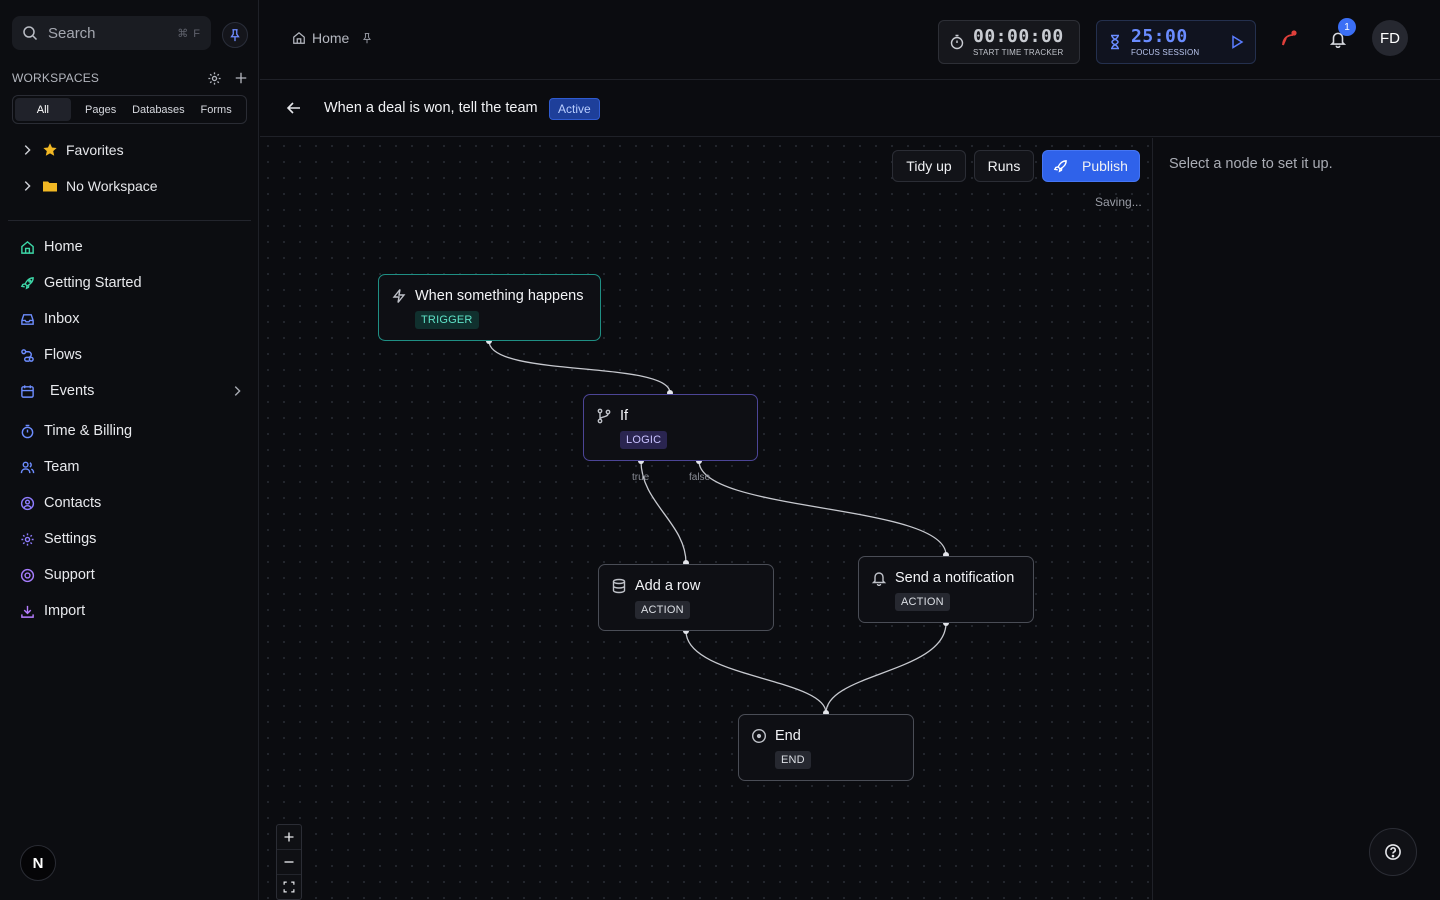 The image size is (1440, 900). What do you see at coordinates (112, 186) in the screenshot?
I see `tree-item-label: No Workspace` at bounding box center [112, 186].